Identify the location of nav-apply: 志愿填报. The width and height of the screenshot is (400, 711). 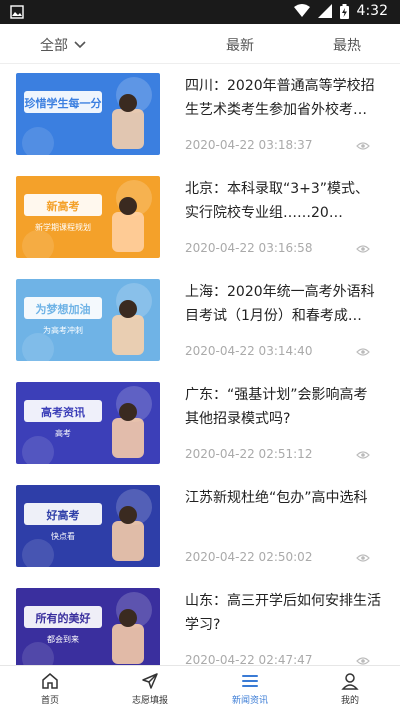
(150, 688).